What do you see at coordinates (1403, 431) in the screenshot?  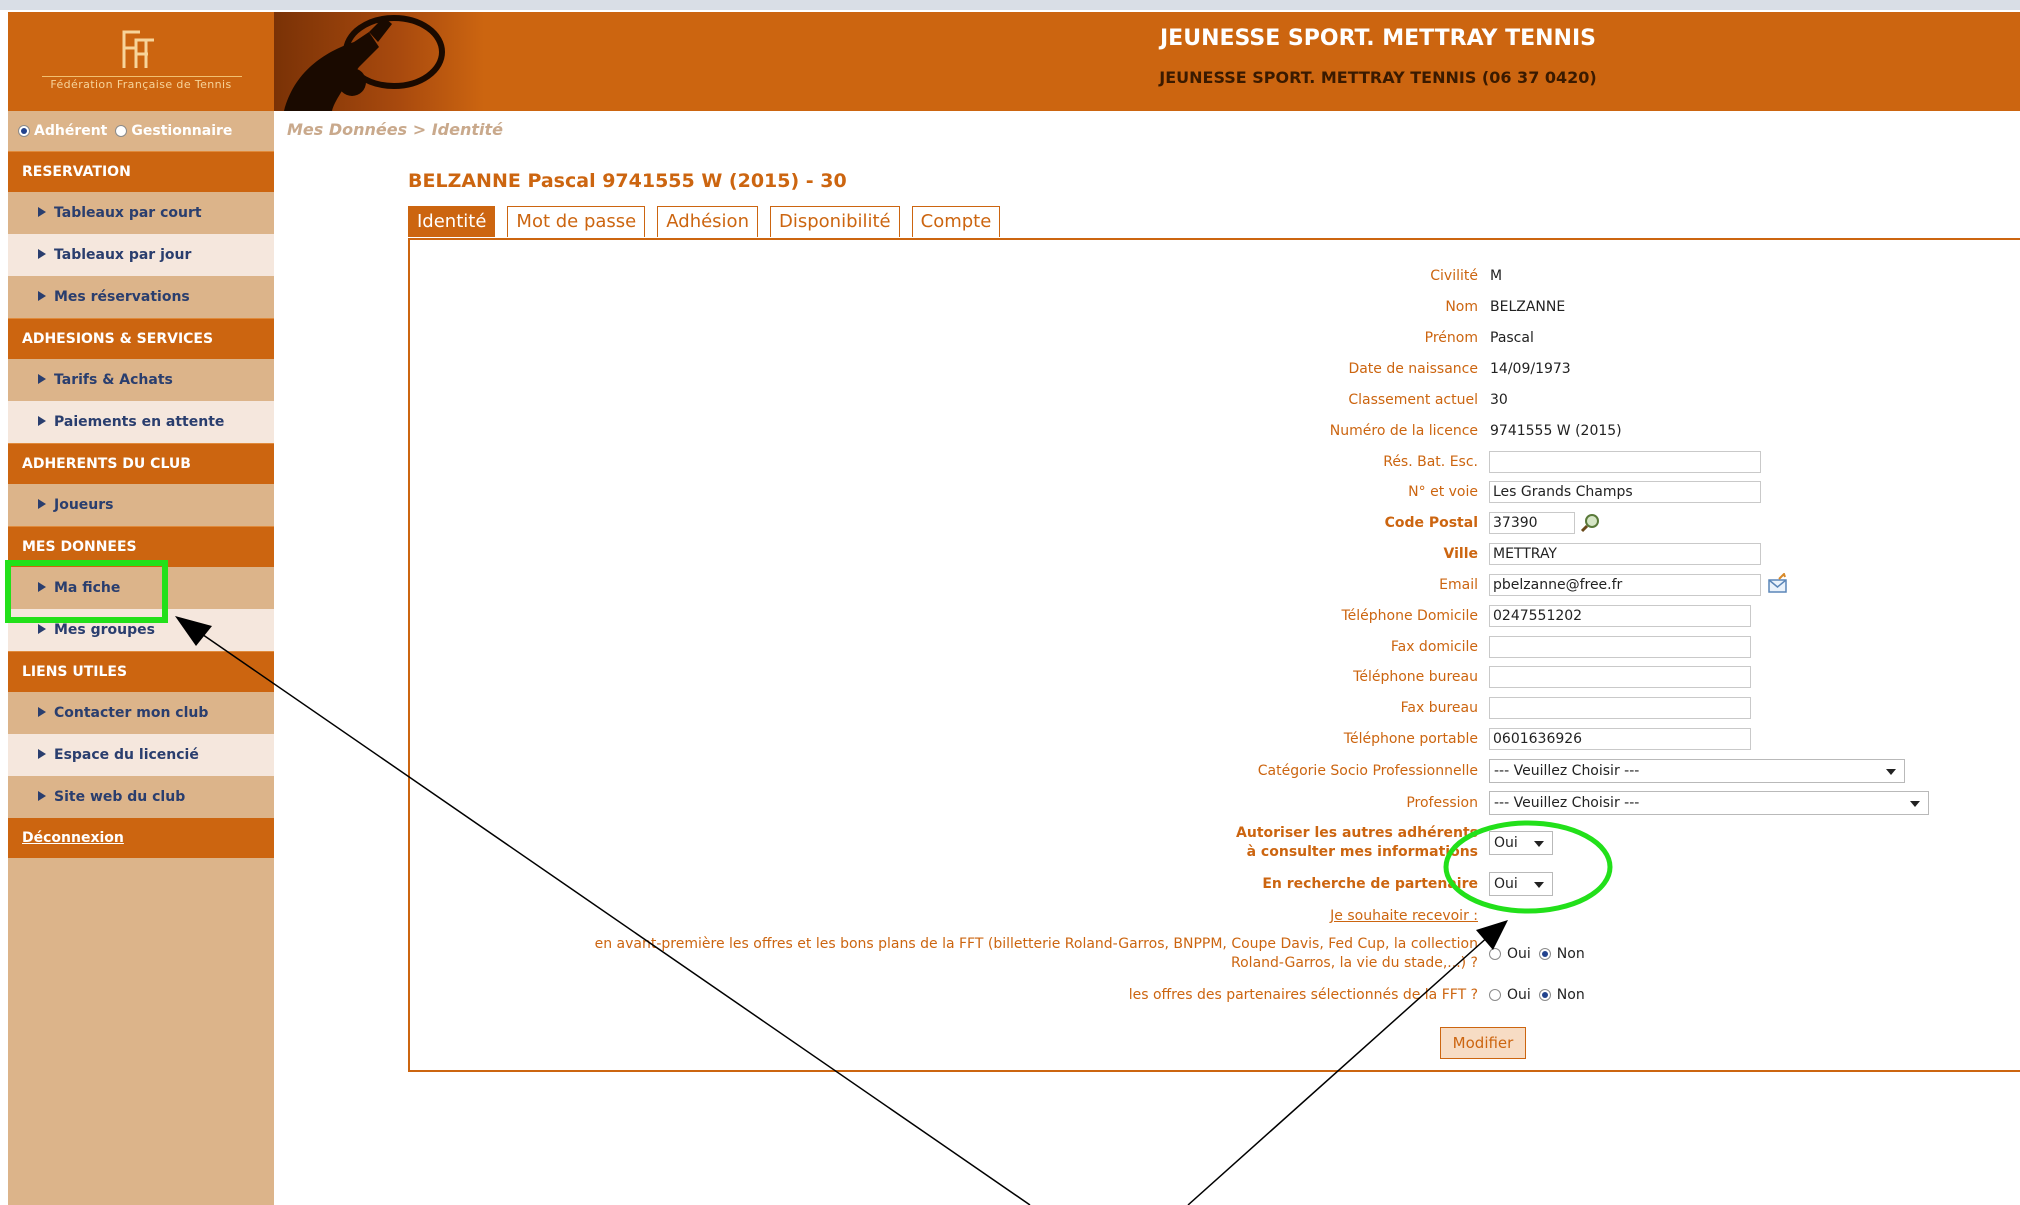 I see `label-licence: Numéro de la licence` at bounding box center [1403, 431].